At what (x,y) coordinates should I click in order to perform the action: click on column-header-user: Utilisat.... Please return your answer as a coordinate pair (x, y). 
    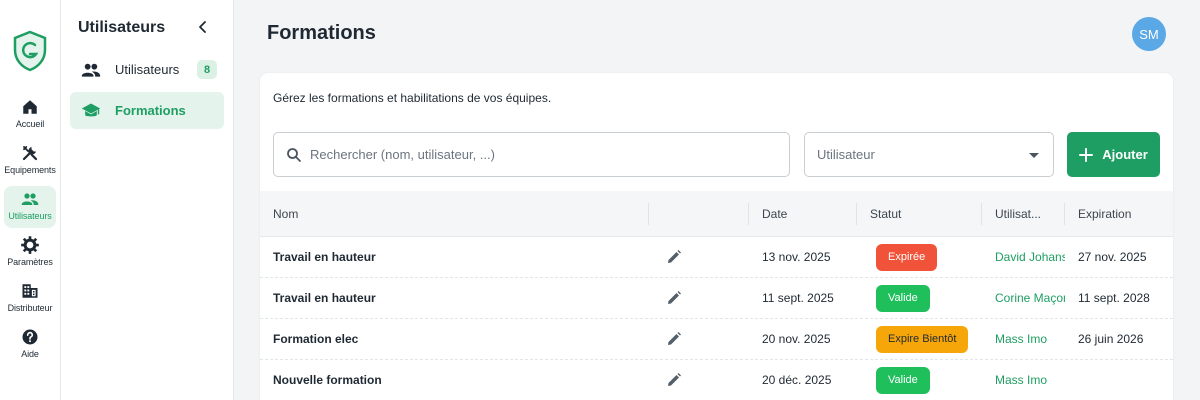
    Looking at the image, I should click on (1018, 214).